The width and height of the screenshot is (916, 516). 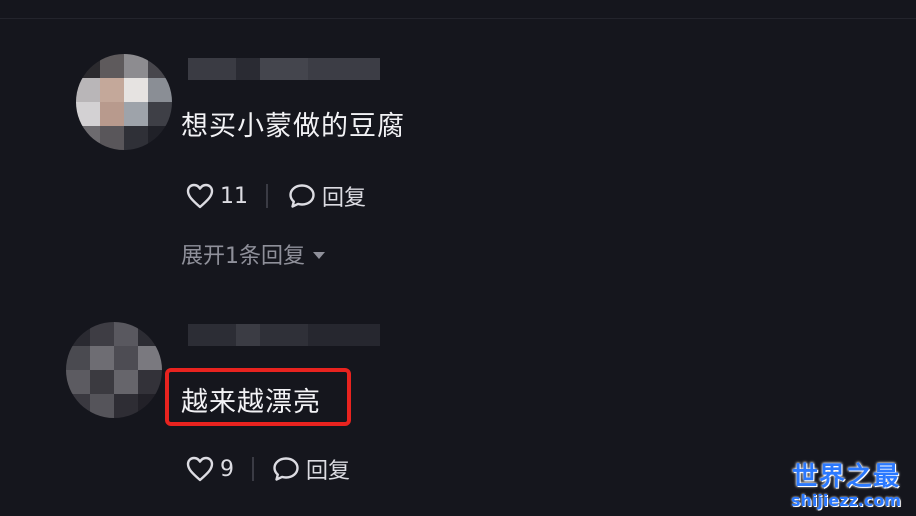 I want to click on watermark-title: 世界之最, so click(x=845, y=477).